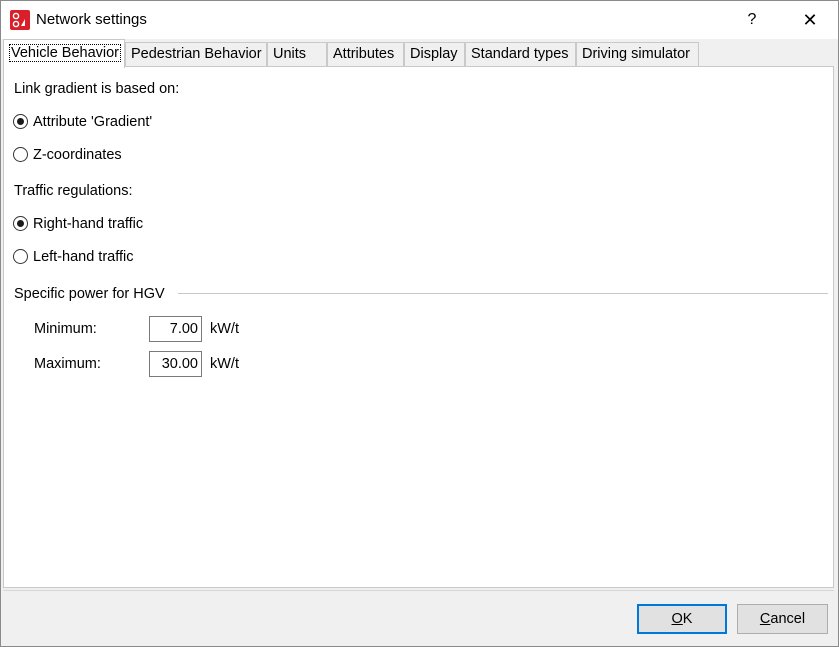 This screenshot has height=647, width=839. Describe the element at coordinates (419, 20) in the screenshot. I see `title-bar: Network settings ? ✕` at that location.